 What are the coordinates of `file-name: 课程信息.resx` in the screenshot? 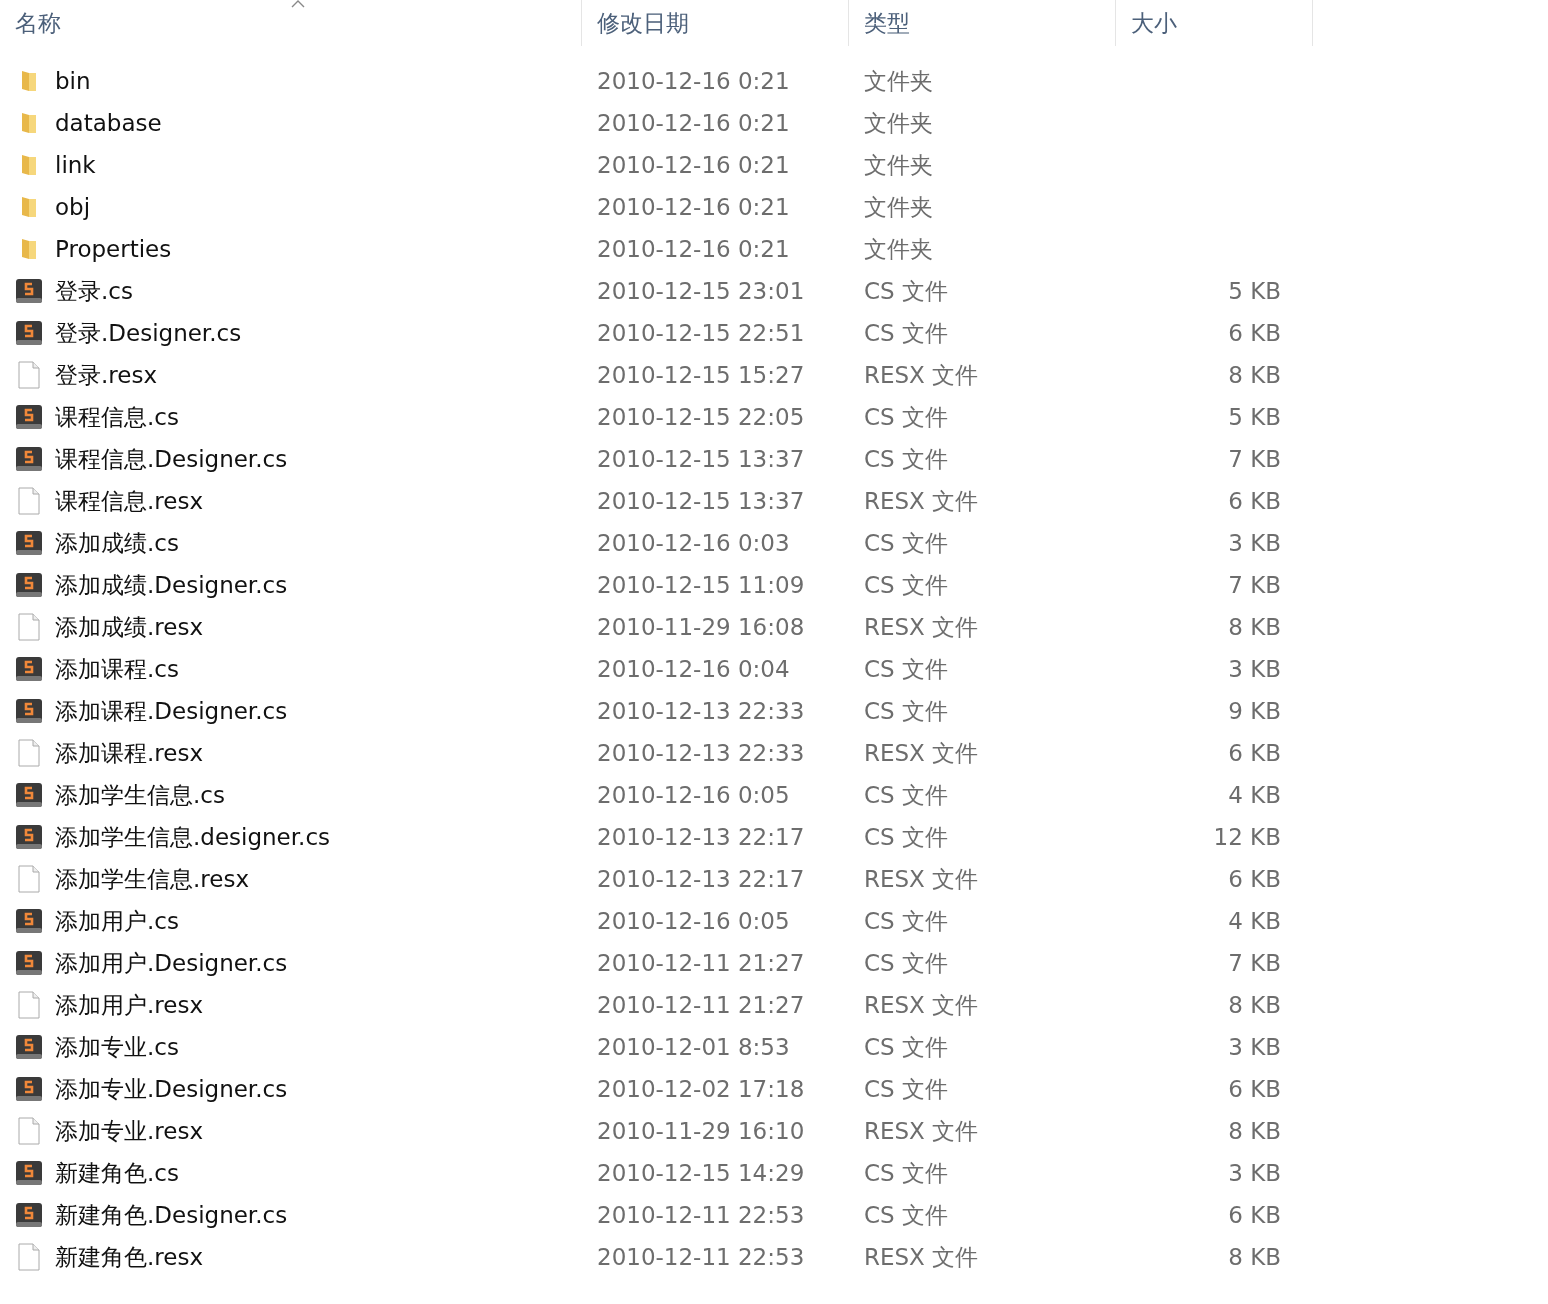 It's located at (129, 501).